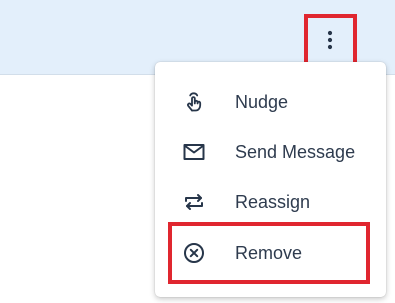 This screenshot has width=395, height=303. Describe the element at coordinates (194, 253) in the screenshot. I see `remove-circle-icon` at that location.